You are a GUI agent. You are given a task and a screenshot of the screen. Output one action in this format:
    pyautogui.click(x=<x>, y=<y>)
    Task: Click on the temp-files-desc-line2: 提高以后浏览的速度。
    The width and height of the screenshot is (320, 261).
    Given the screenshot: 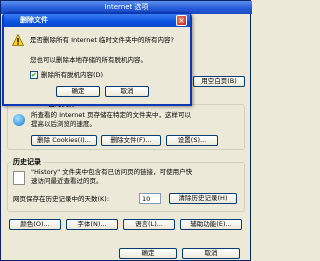 What is the action you would take?
    pyautogui.click(x=63, y=124)
    